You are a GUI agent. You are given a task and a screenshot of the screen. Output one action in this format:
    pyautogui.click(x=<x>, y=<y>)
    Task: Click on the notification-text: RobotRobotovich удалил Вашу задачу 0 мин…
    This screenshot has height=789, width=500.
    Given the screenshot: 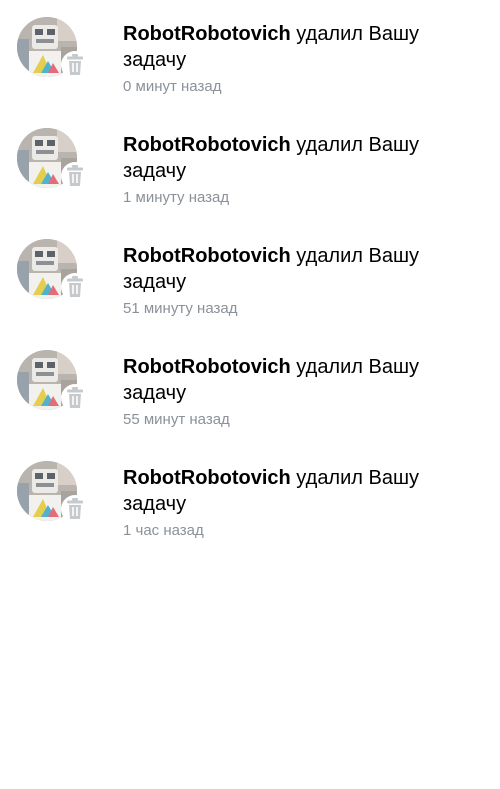 What is the action you would take?
    pyautogui.click(x=293, y=59)
    